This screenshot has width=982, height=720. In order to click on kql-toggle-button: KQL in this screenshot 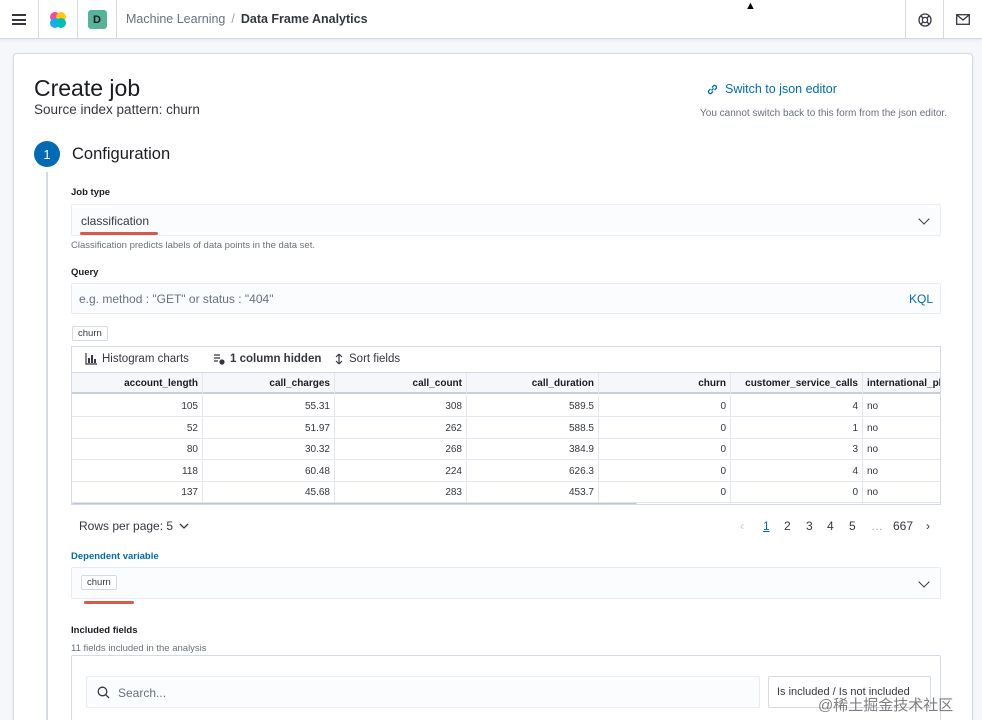, I will do `click(921, 299)`.